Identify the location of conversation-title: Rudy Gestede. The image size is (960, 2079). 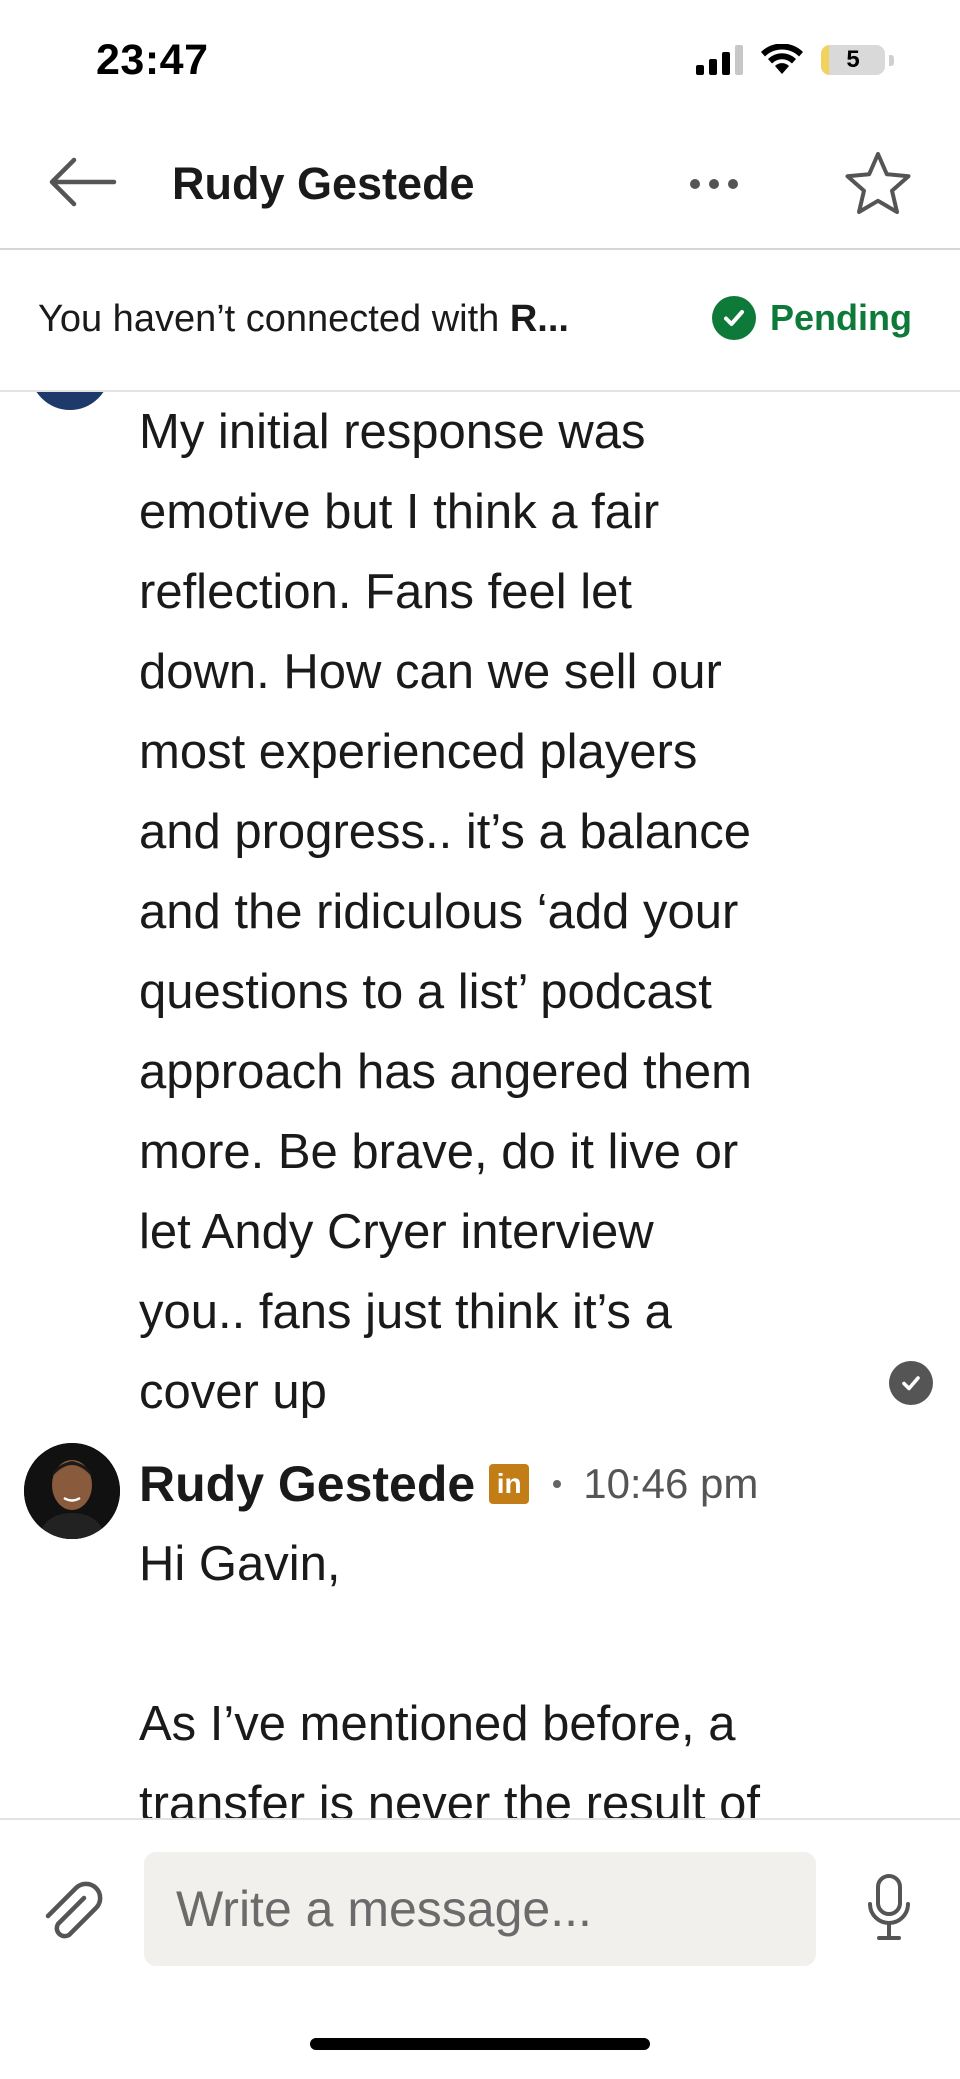
(323, 184).